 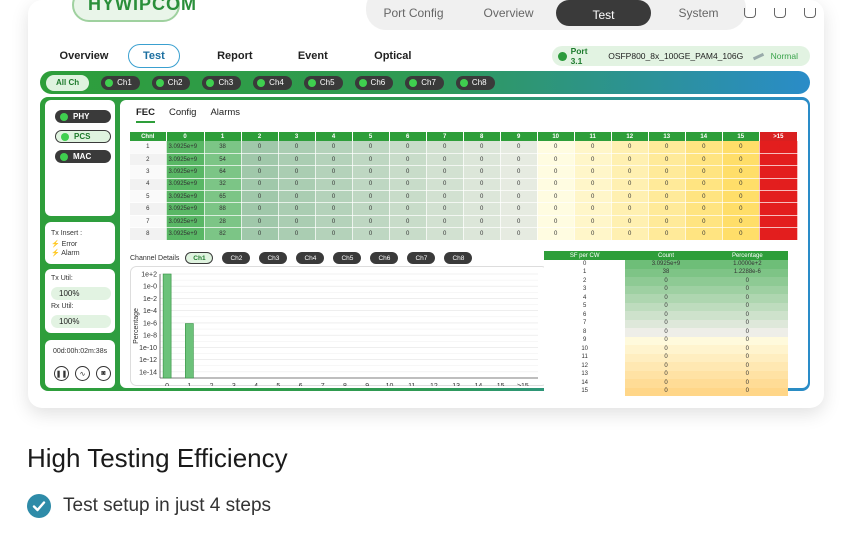 What do you see at coordinates (83, 156) in the screenshot?
I see `layer-button-mac: MAC` at bounding box center [83, 156].